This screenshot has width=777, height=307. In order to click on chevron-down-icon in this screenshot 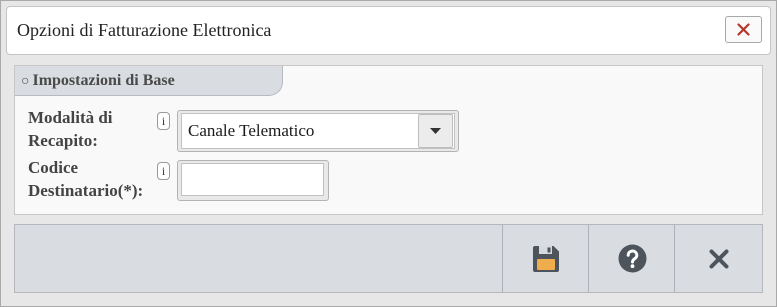, I will do `click(435, 131)`.